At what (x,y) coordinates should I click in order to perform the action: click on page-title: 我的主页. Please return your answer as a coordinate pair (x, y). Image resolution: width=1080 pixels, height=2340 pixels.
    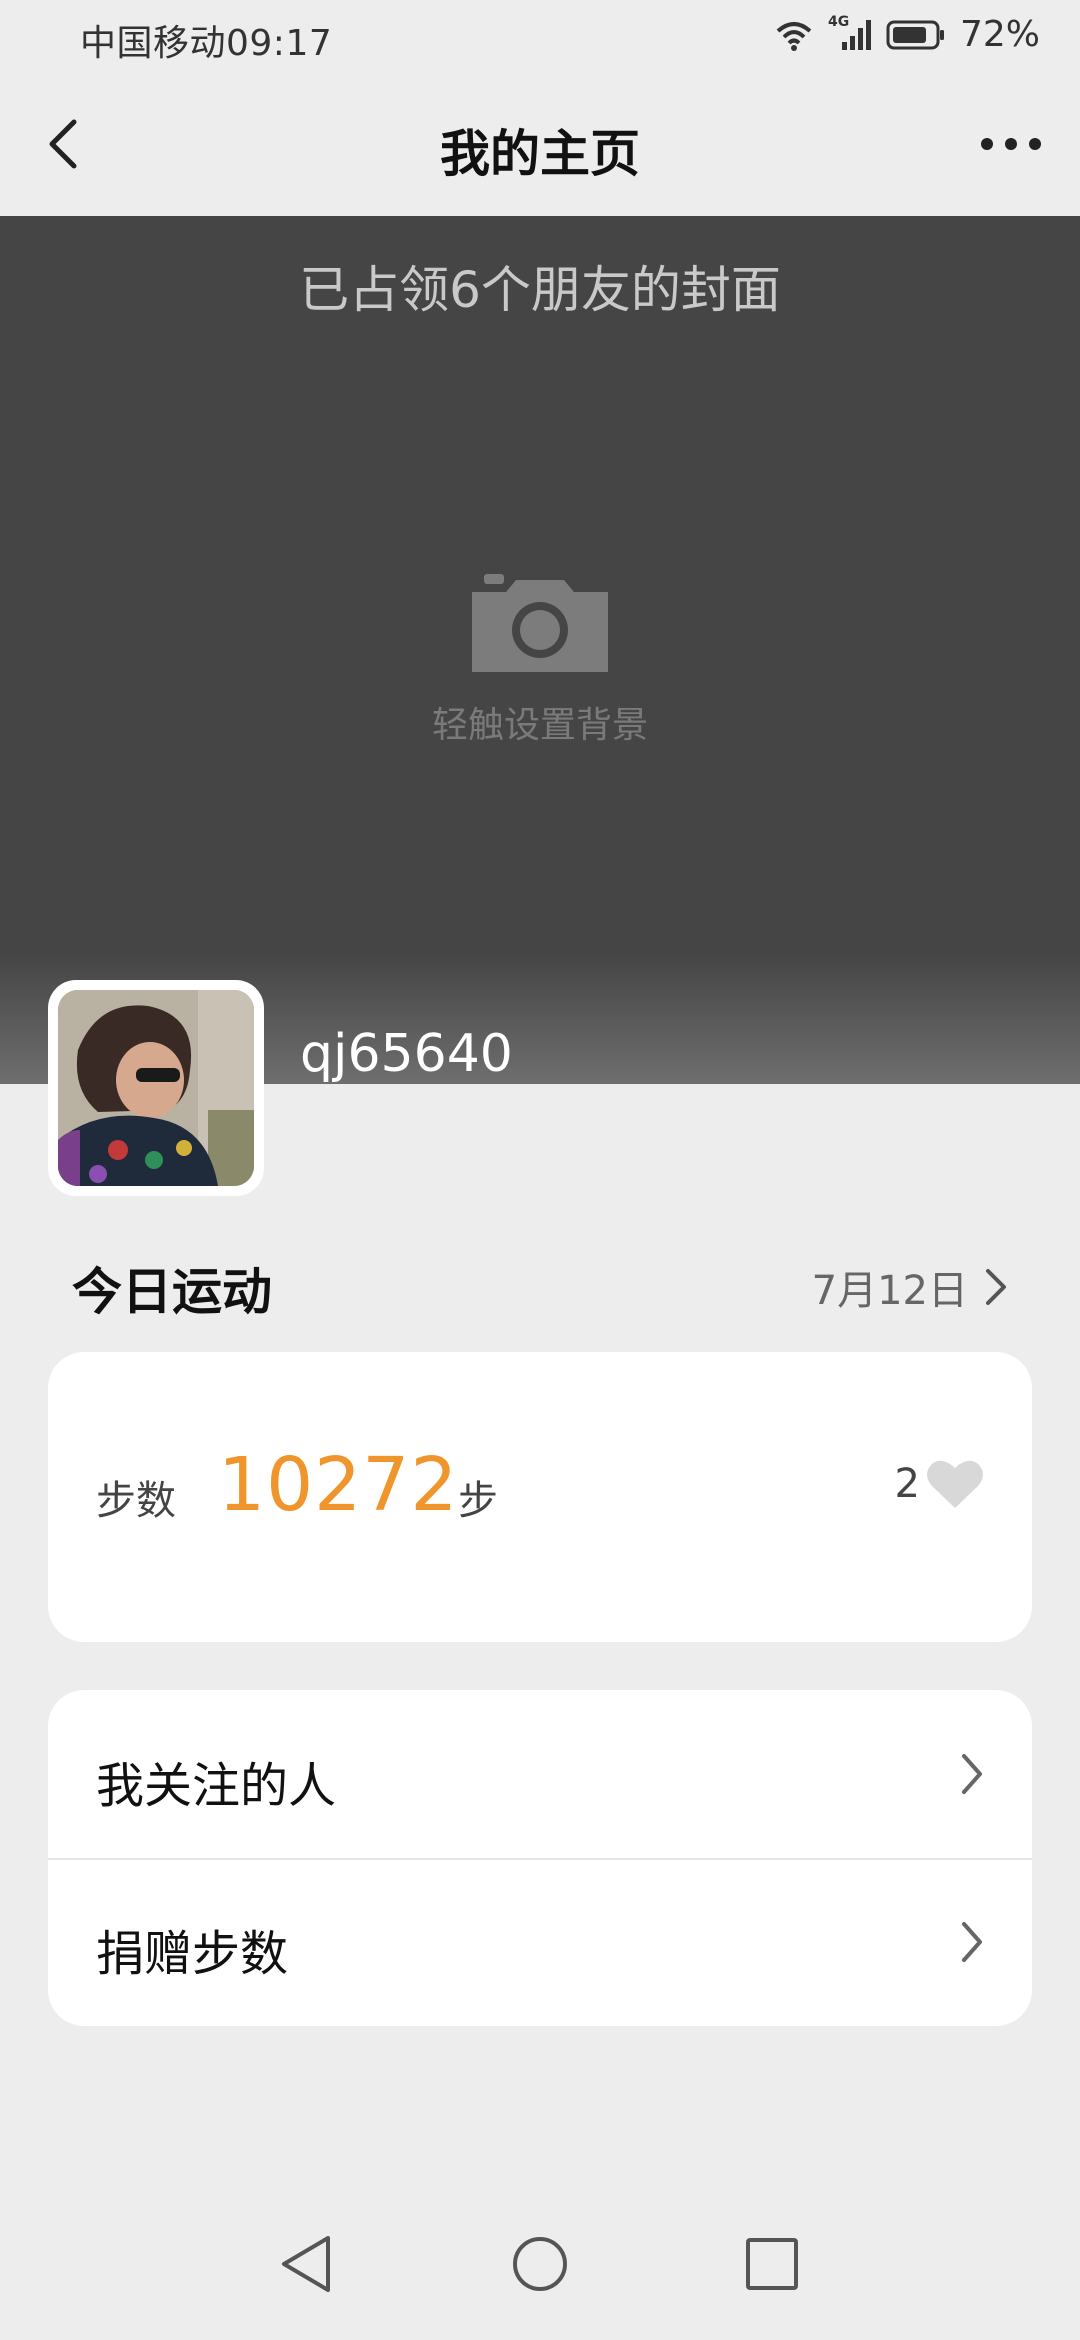
    Looking at the image, I should click on (540, 154).